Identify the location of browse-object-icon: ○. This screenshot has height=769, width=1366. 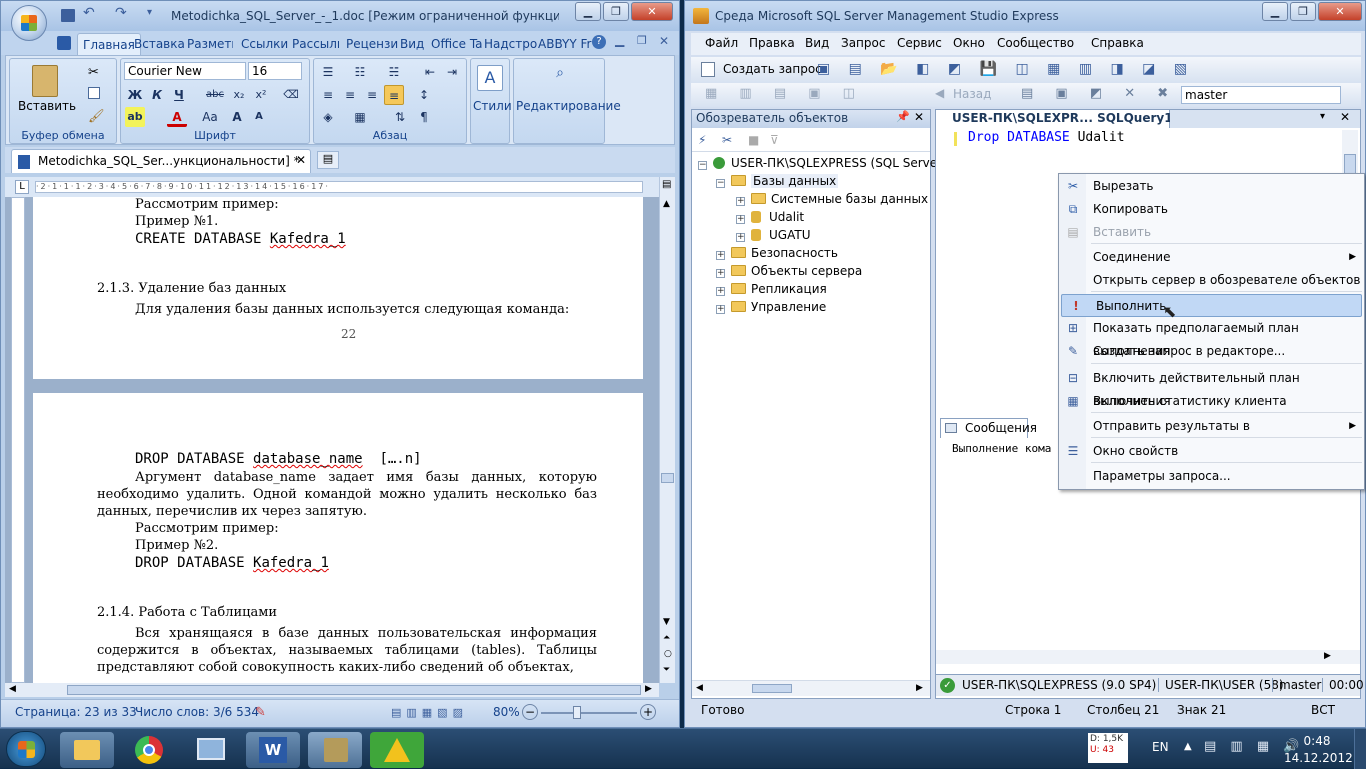
(668, 654).